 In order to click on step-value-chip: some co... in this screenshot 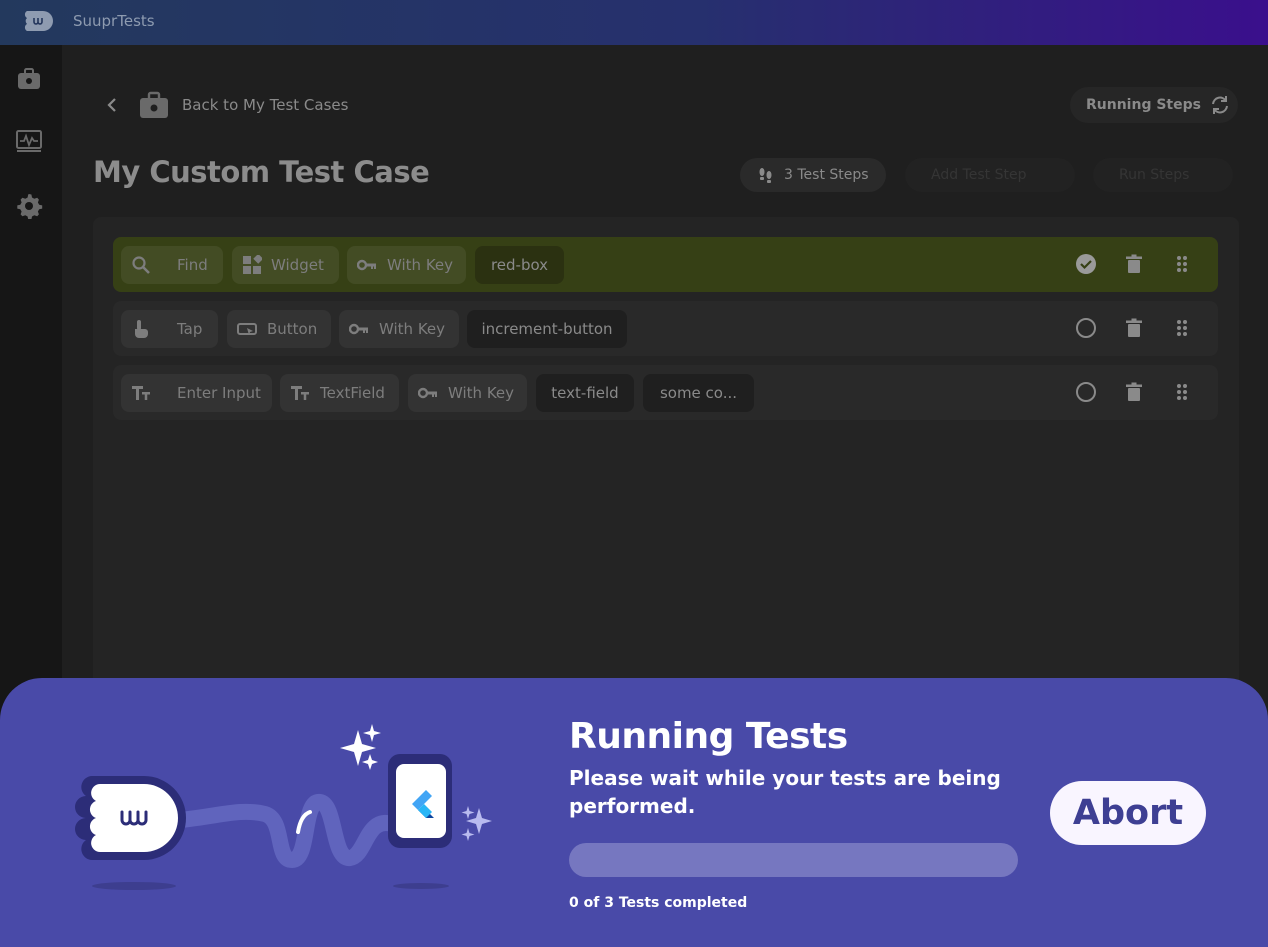, I will do `click(698, 393)`.